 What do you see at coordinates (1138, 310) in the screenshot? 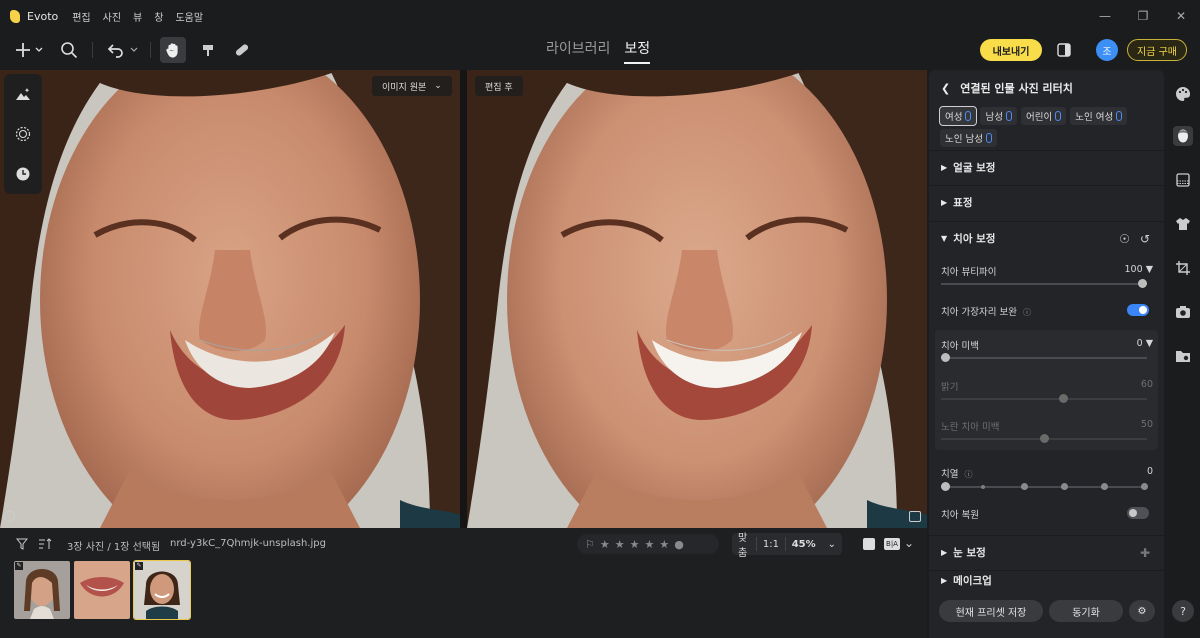
I see `teeth-edge-toggle` at bounding box center [1138, 310].